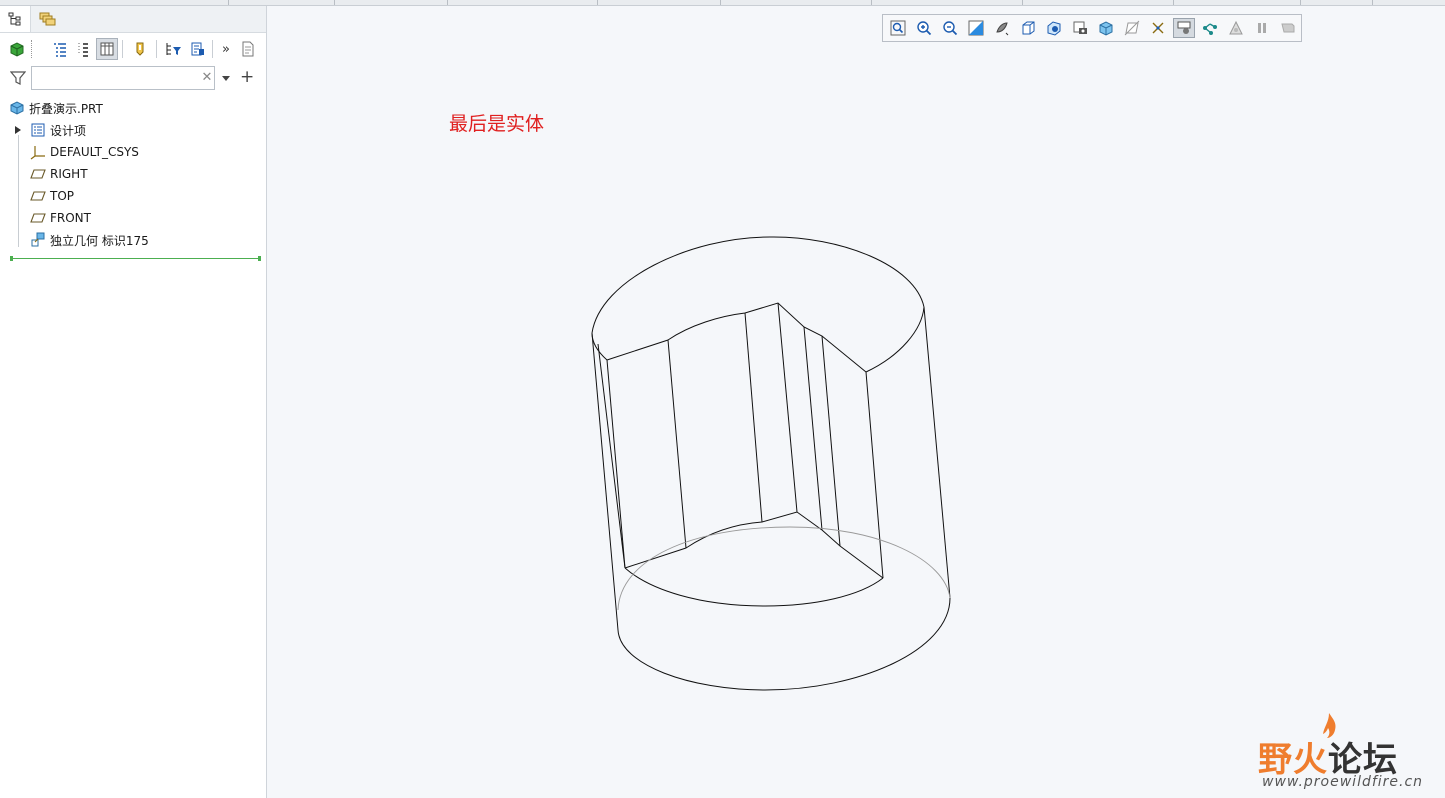 This screenshot has width=1445, height=798. I want to click on tree-item-label: RIGHT, so click(69, 174).